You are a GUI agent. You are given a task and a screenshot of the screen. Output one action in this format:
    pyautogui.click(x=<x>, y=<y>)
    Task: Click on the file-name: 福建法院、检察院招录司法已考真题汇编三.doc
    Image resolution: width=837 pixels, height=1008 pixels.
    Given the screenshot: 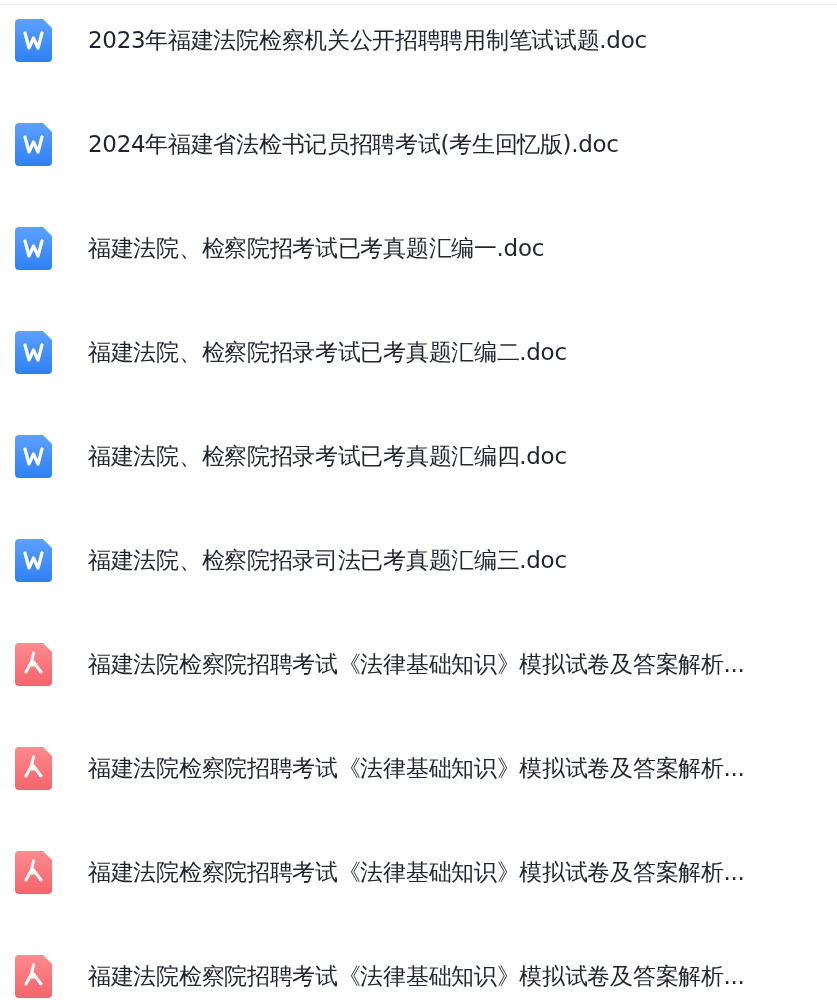 What is the action you would take?
    pyautogui.click(x=327, y=560)
    